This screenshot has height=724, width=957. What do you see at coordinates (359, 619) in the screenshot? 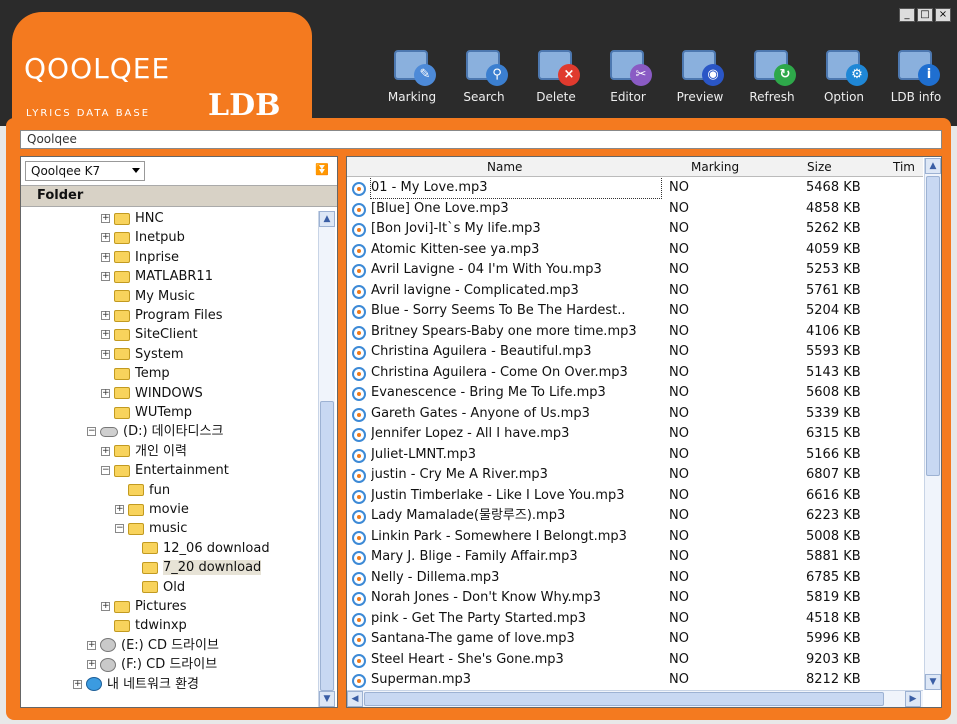
I see `mp3-file-icon` at bounding box center [359, 619].